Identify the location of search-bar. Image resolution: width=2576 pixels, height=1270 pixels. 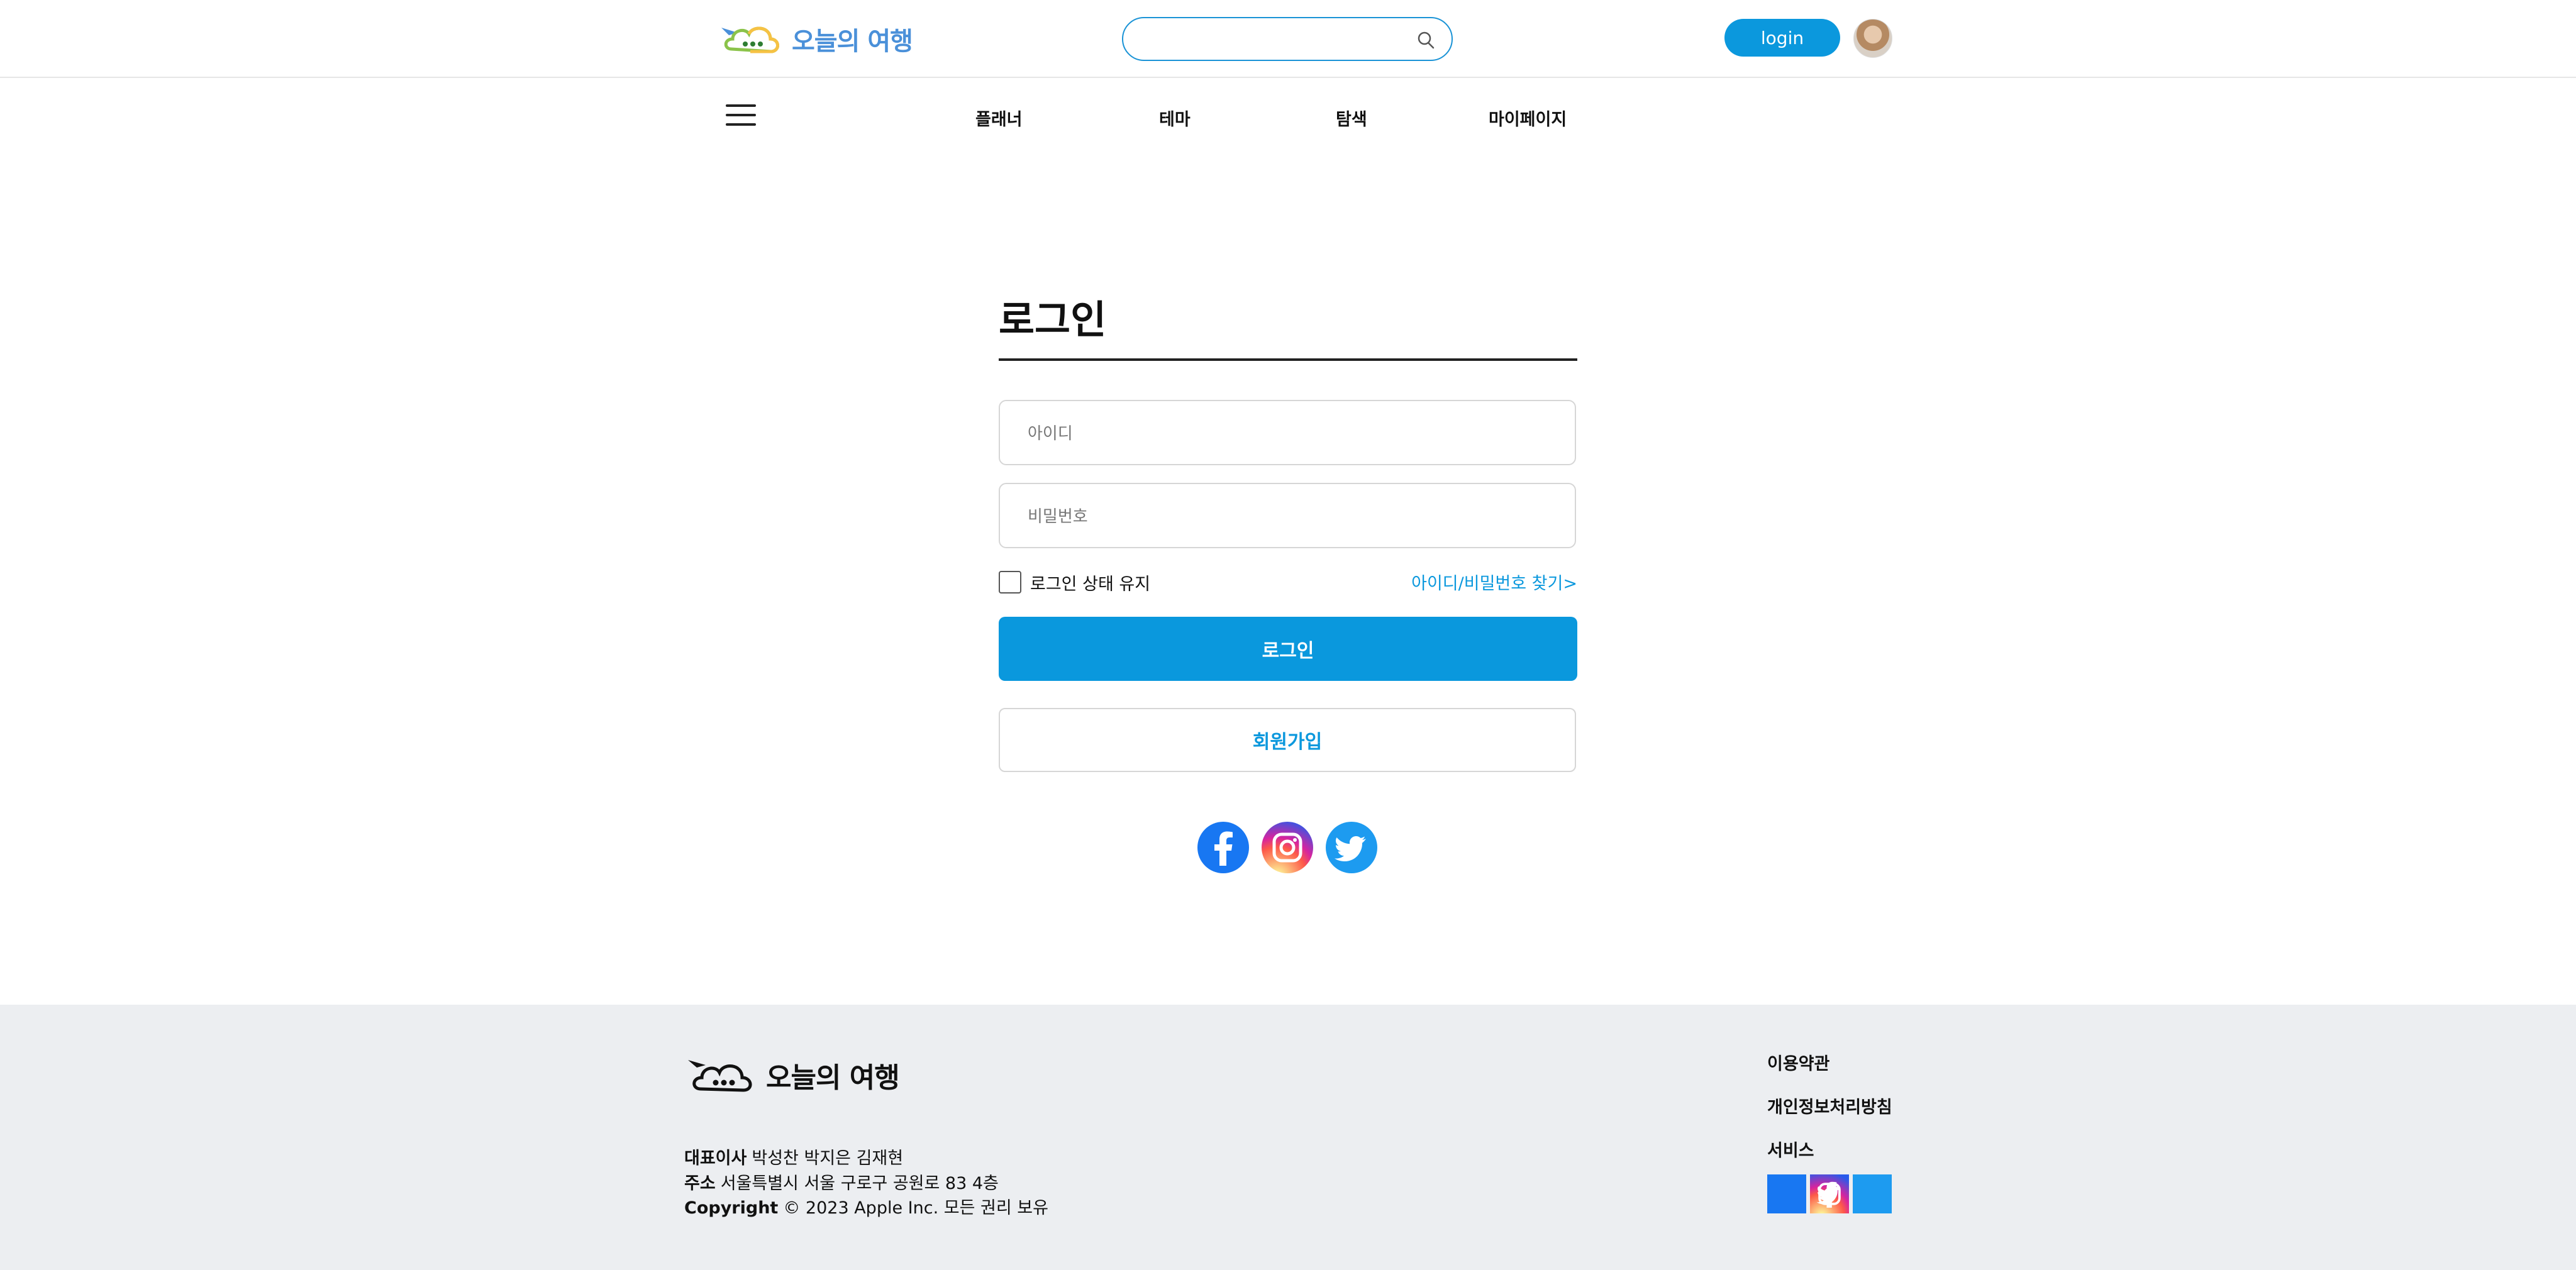
(1287, 39).